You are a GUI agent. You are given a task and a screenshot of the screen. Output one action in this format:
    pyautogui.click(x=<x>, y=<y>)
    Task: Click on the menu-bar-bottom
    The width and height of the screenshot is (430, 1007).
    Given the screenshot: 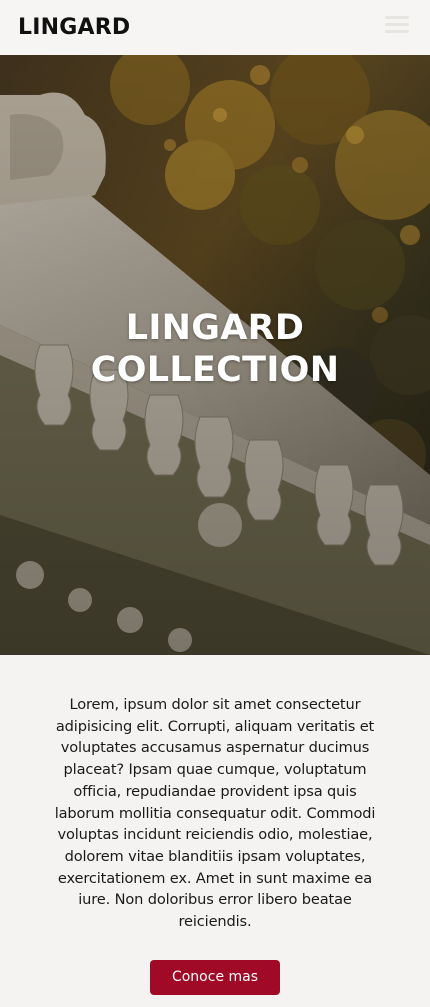 What is the action you would take?
    pyautogui.click(x=397, y=31)
    